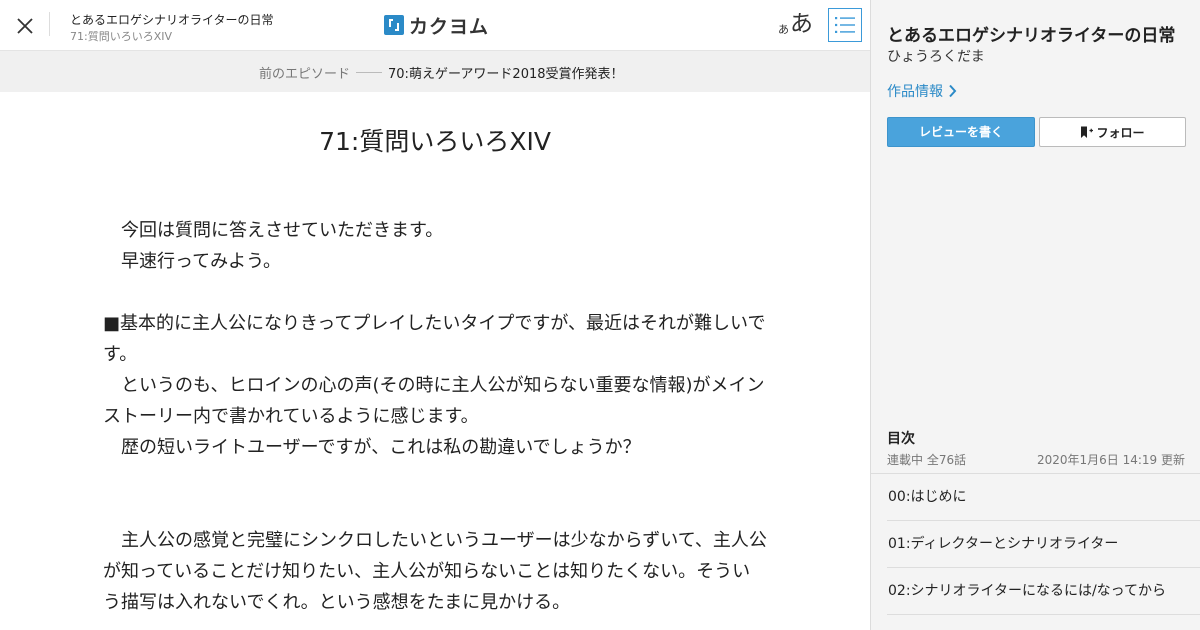 Image resolution: width=1200 pixels, height=630 pixels. What do you see at coordinates (953, 91) in the screenshot?
I see `chevron-right-icon` at bounding box center [953, 91].